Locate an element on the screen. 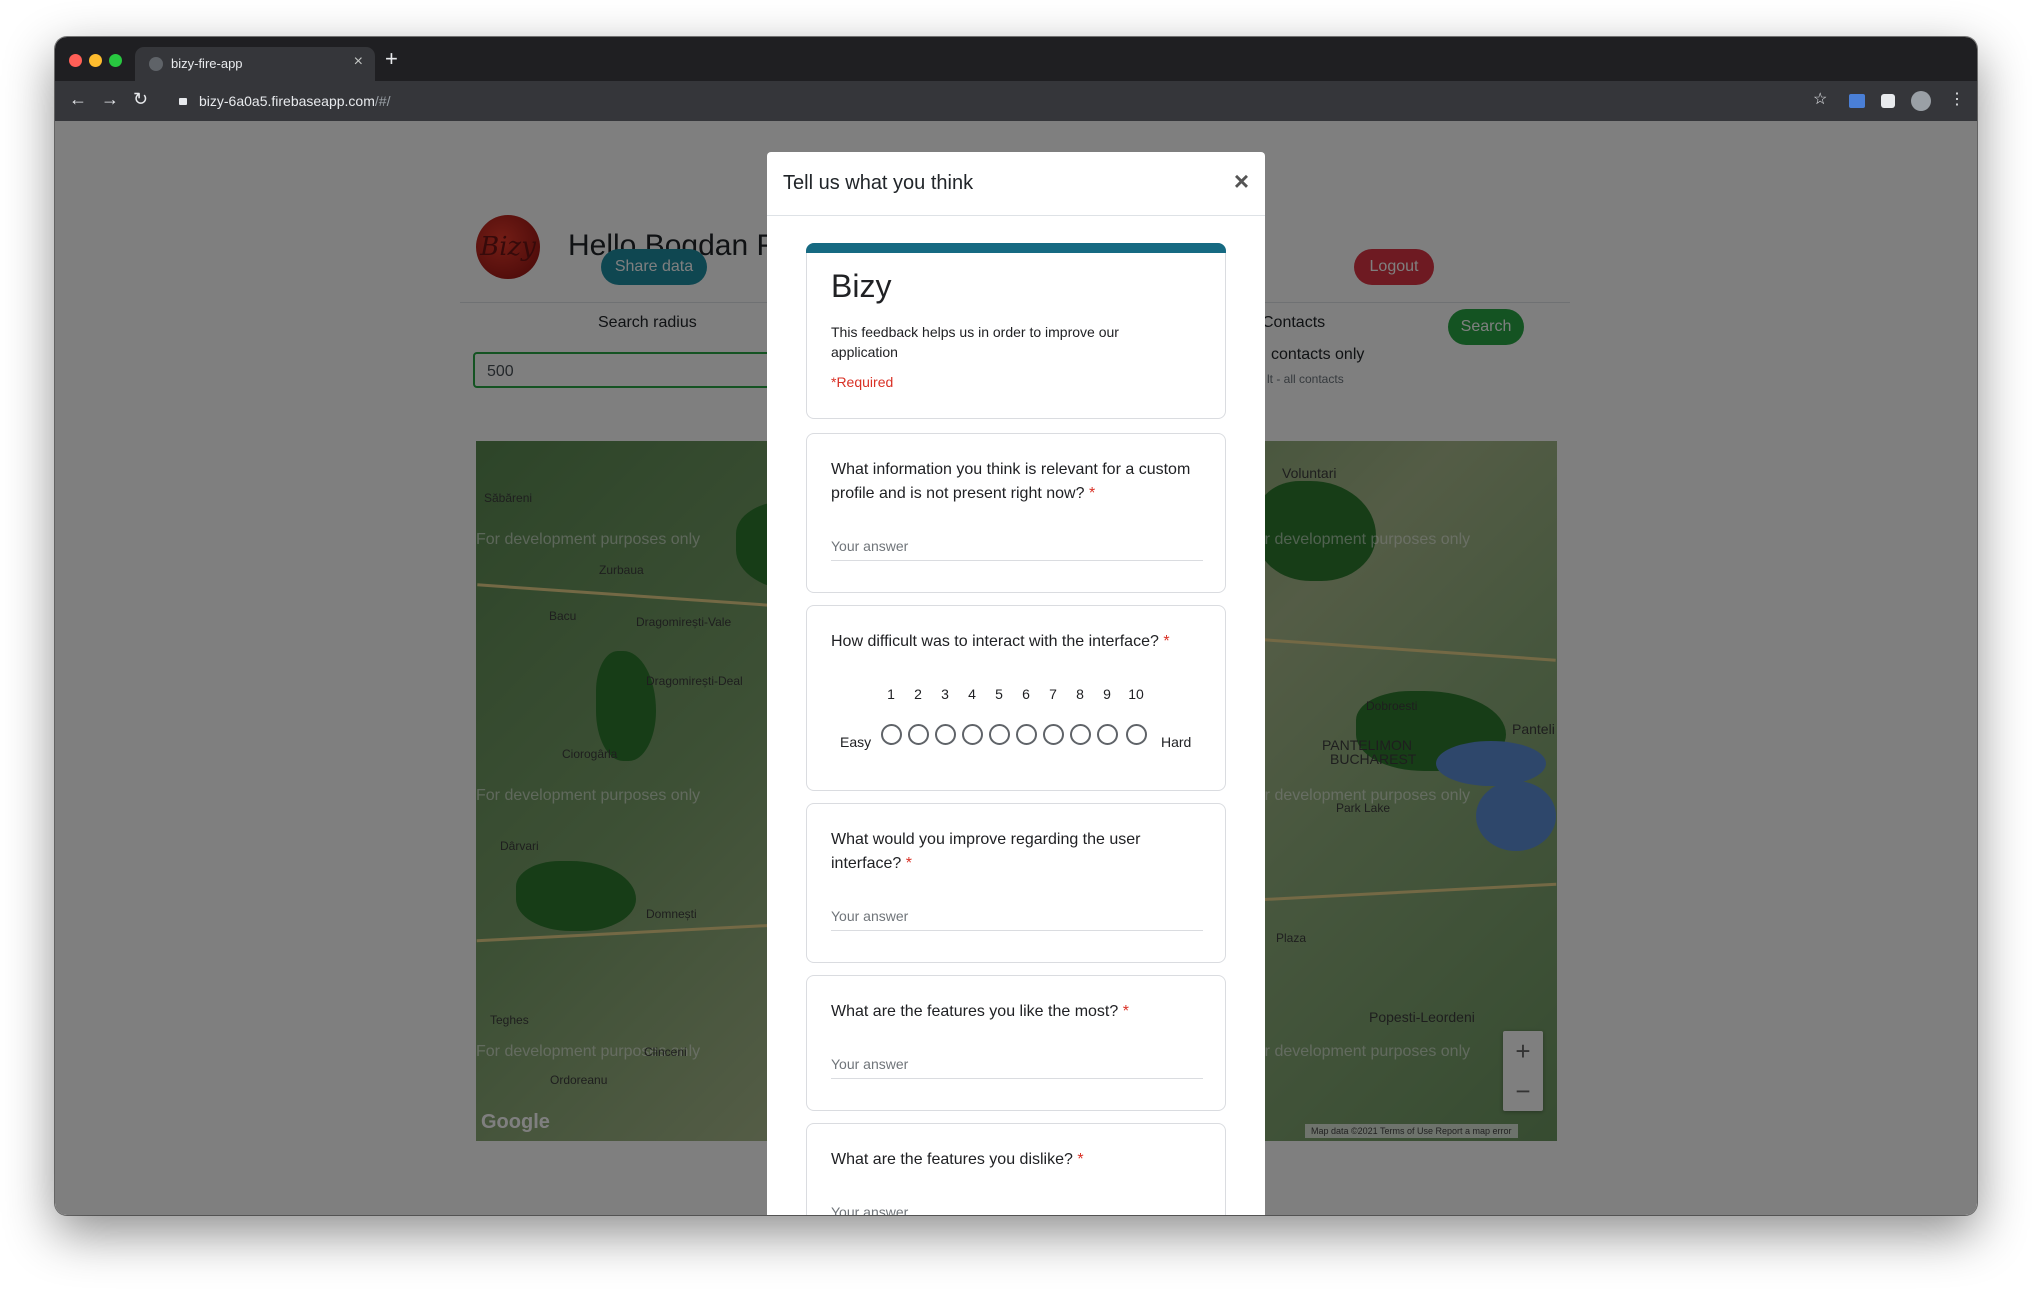  scale-number: 6 is located at coordinates (1026, 694).